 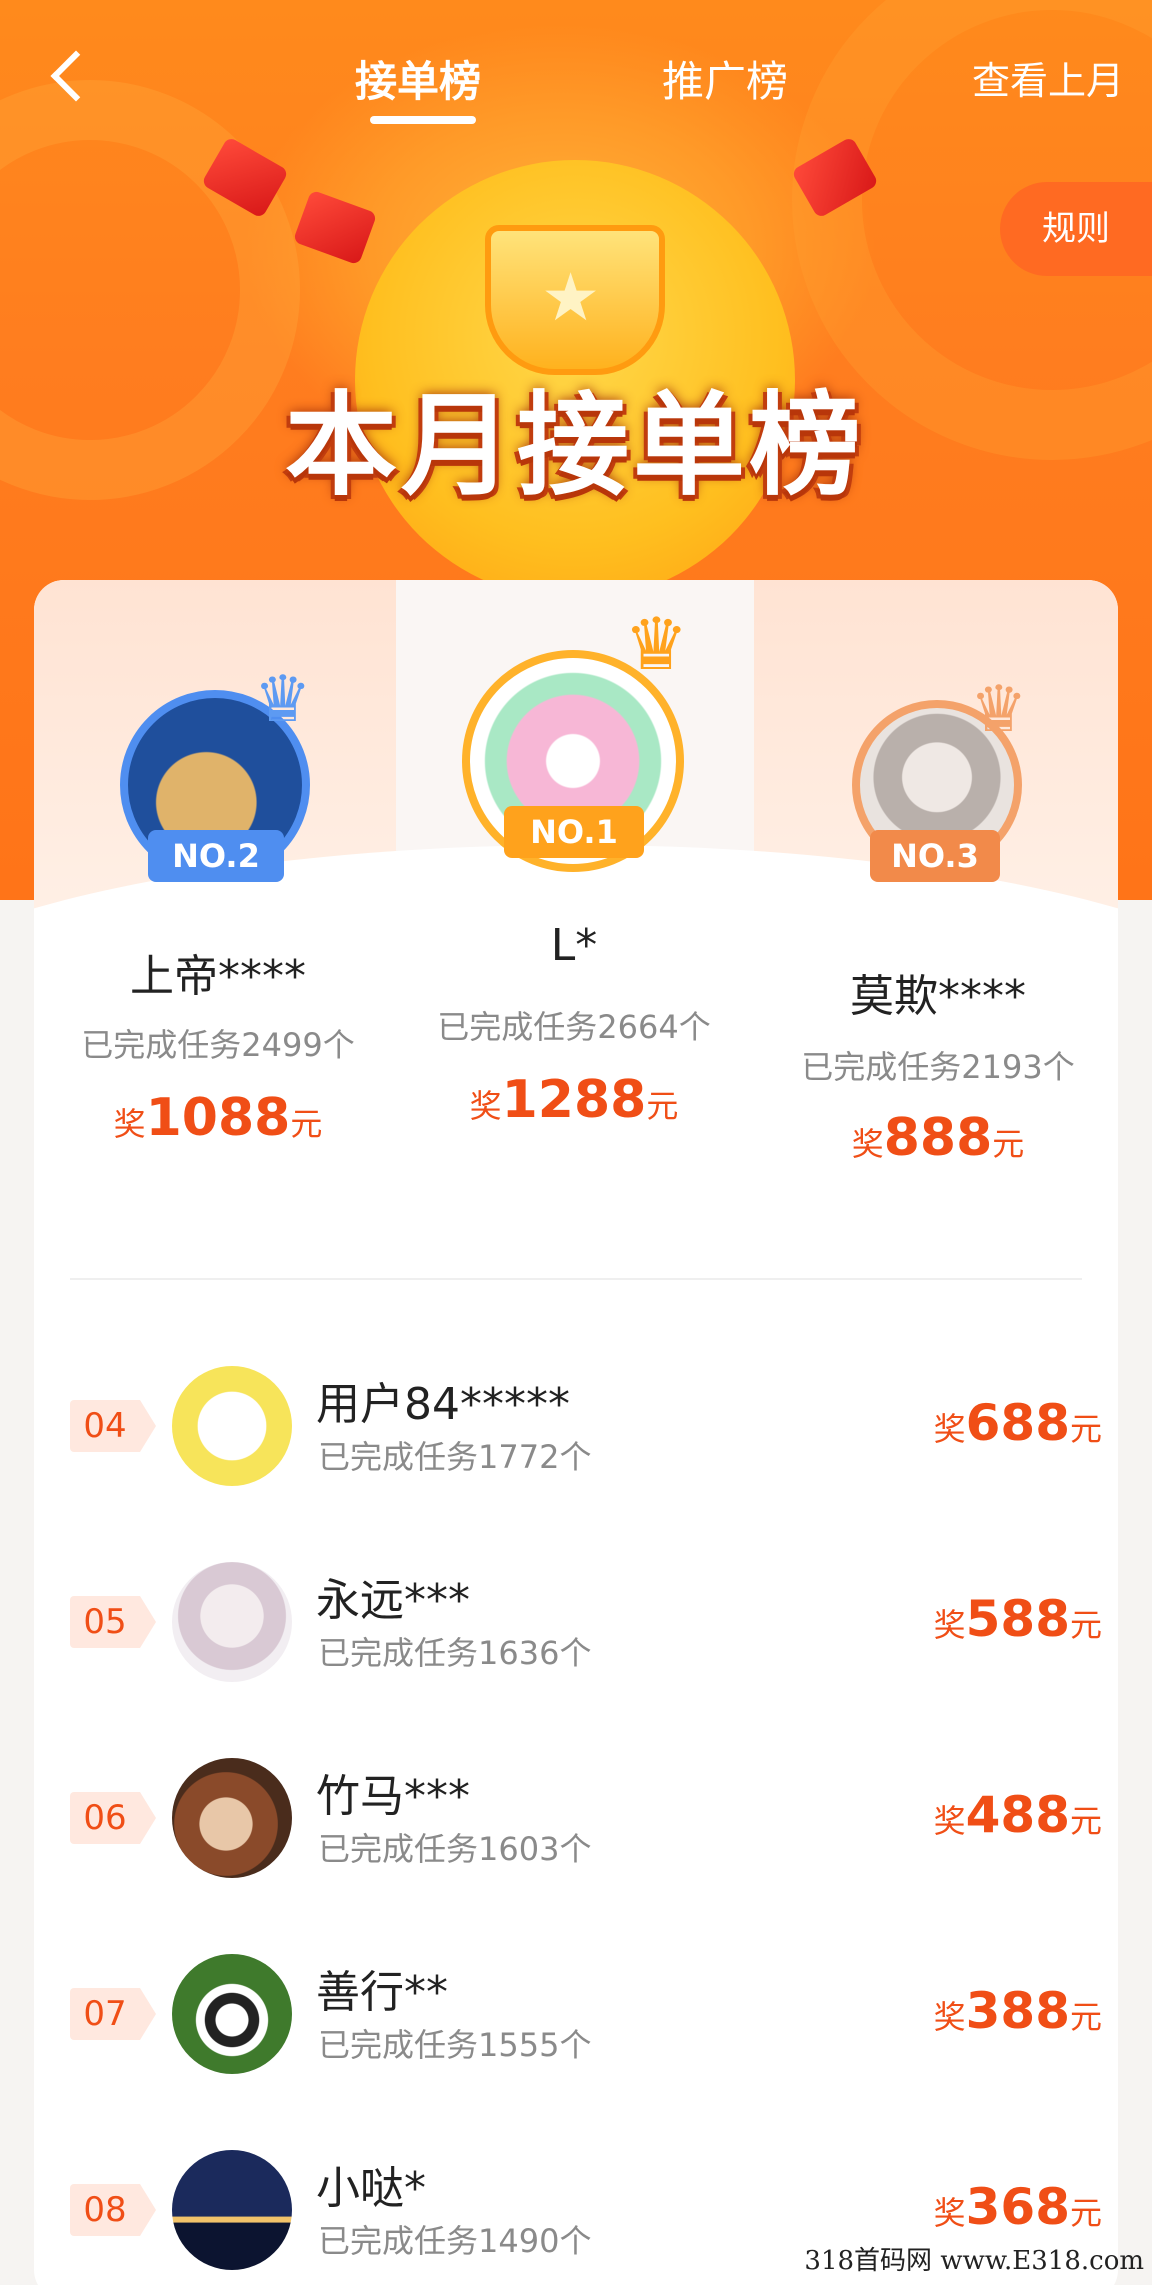 What do you see at coordinates (576, 2013) in the screenshot?
I see `ranking-row: 07 善行** 已完成任务1555个 奖388元` at bounding box center [576, 2013].